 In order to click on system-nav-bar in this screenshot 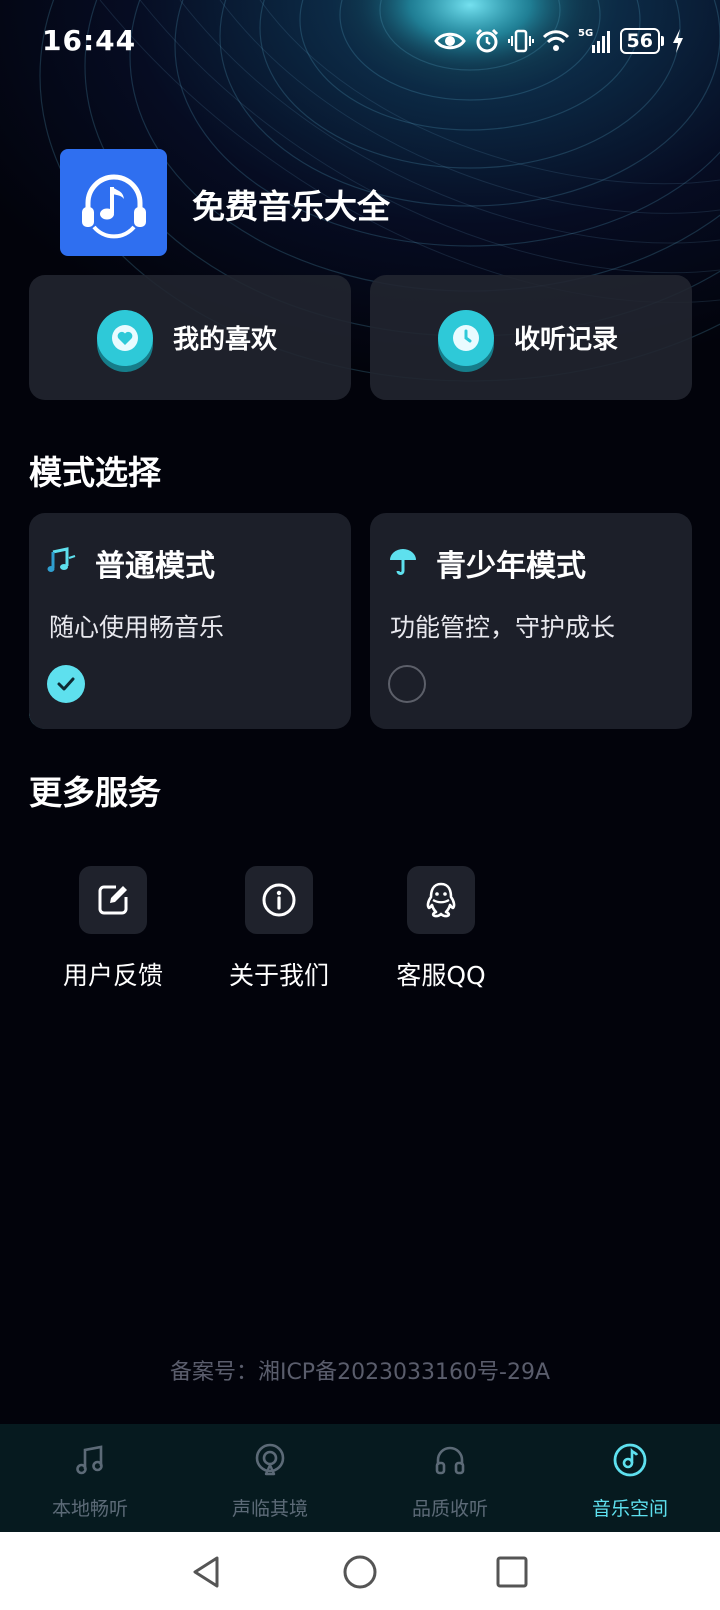, I will do `click(360, 1571)`.